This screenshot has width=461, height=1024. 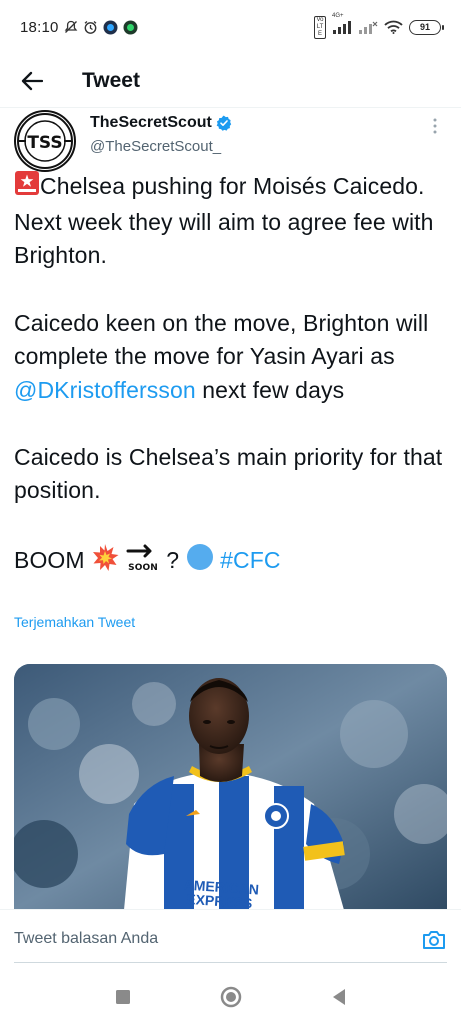 I want to click on boom-text: BOOM, so click(x=49, y=559).